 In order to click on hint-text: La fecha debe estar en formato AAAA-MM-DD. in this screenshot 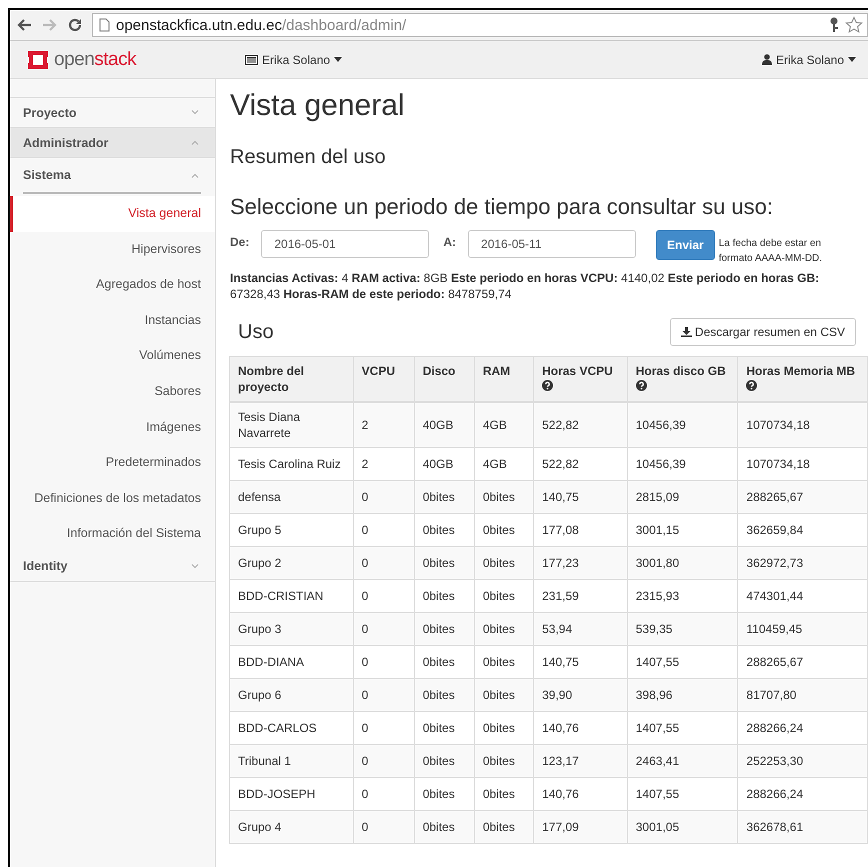, I will do `click(771, 251)`.